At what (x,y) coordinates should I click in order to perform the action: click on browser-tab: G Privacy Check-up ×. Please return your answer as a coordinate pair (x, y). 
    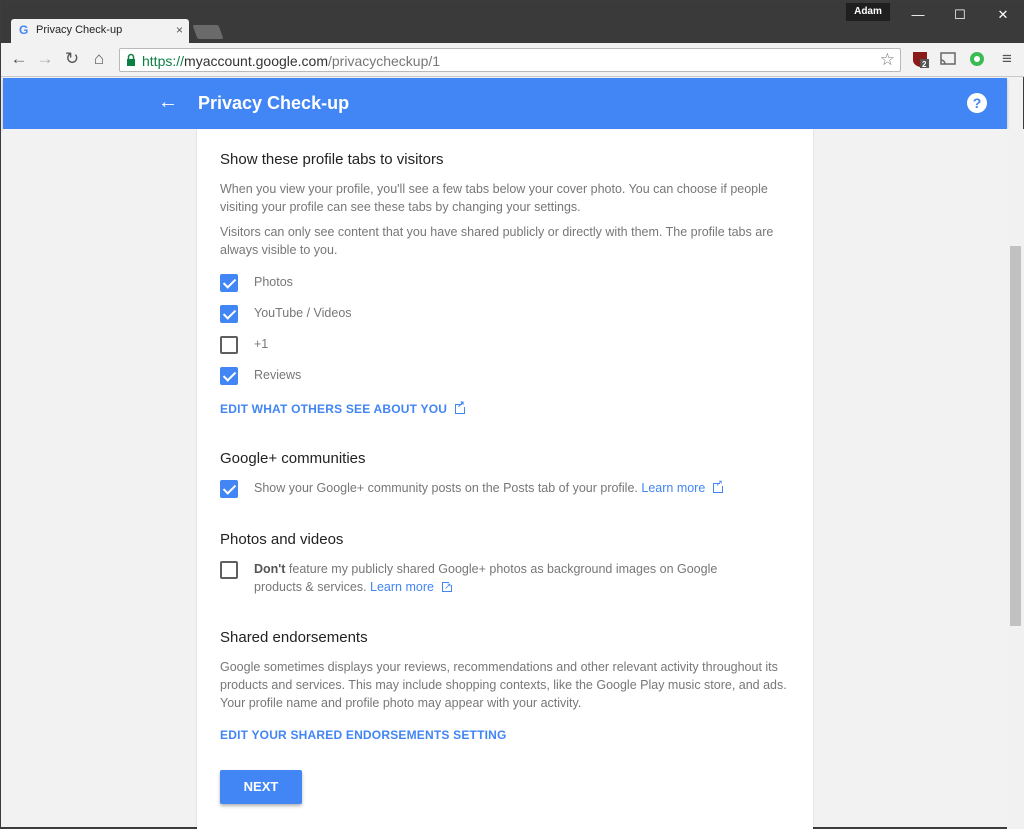
    Looking at the image, I should click on (100, 31).